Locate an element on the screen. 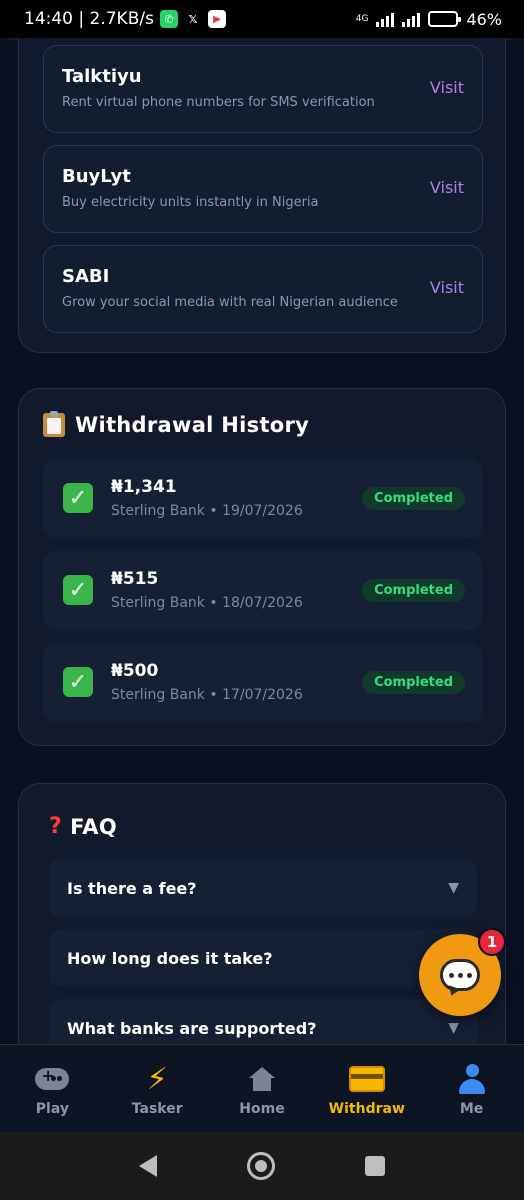 Image resolution: width=524 pixels, height=1200 pixels. system-nav-bar is located at coordinates (262, 1166).